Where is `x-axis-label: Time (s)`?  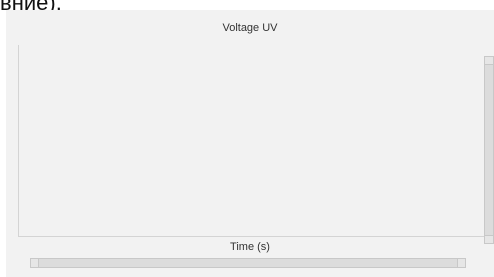 x-axis-label: Time (s) is located at coordinates (250, 247).